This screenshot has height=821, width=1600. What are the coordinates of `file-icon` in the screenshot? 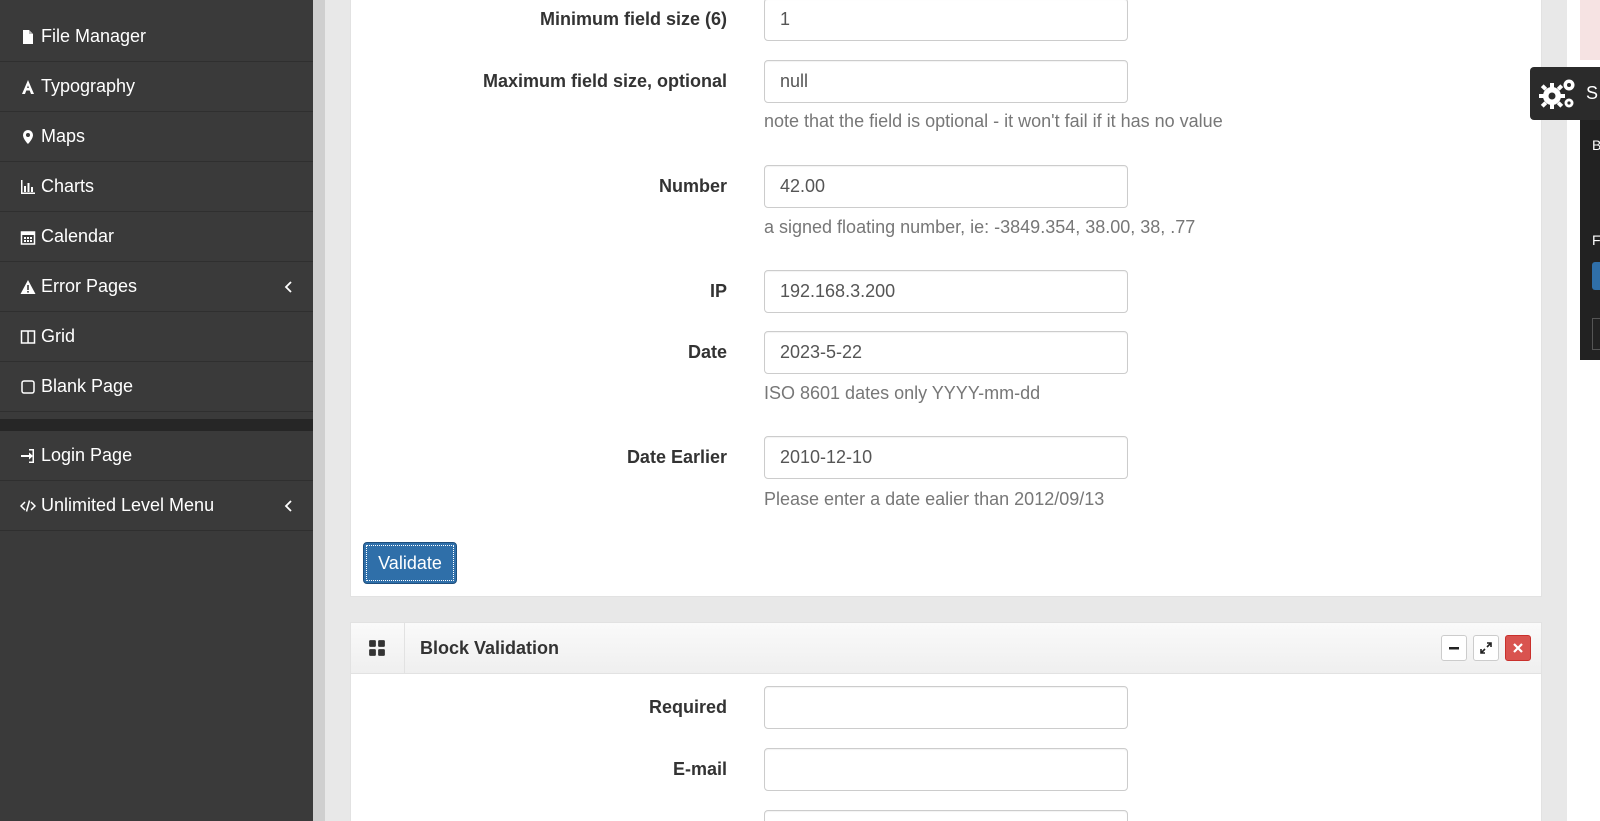 It's located at (28, 37).